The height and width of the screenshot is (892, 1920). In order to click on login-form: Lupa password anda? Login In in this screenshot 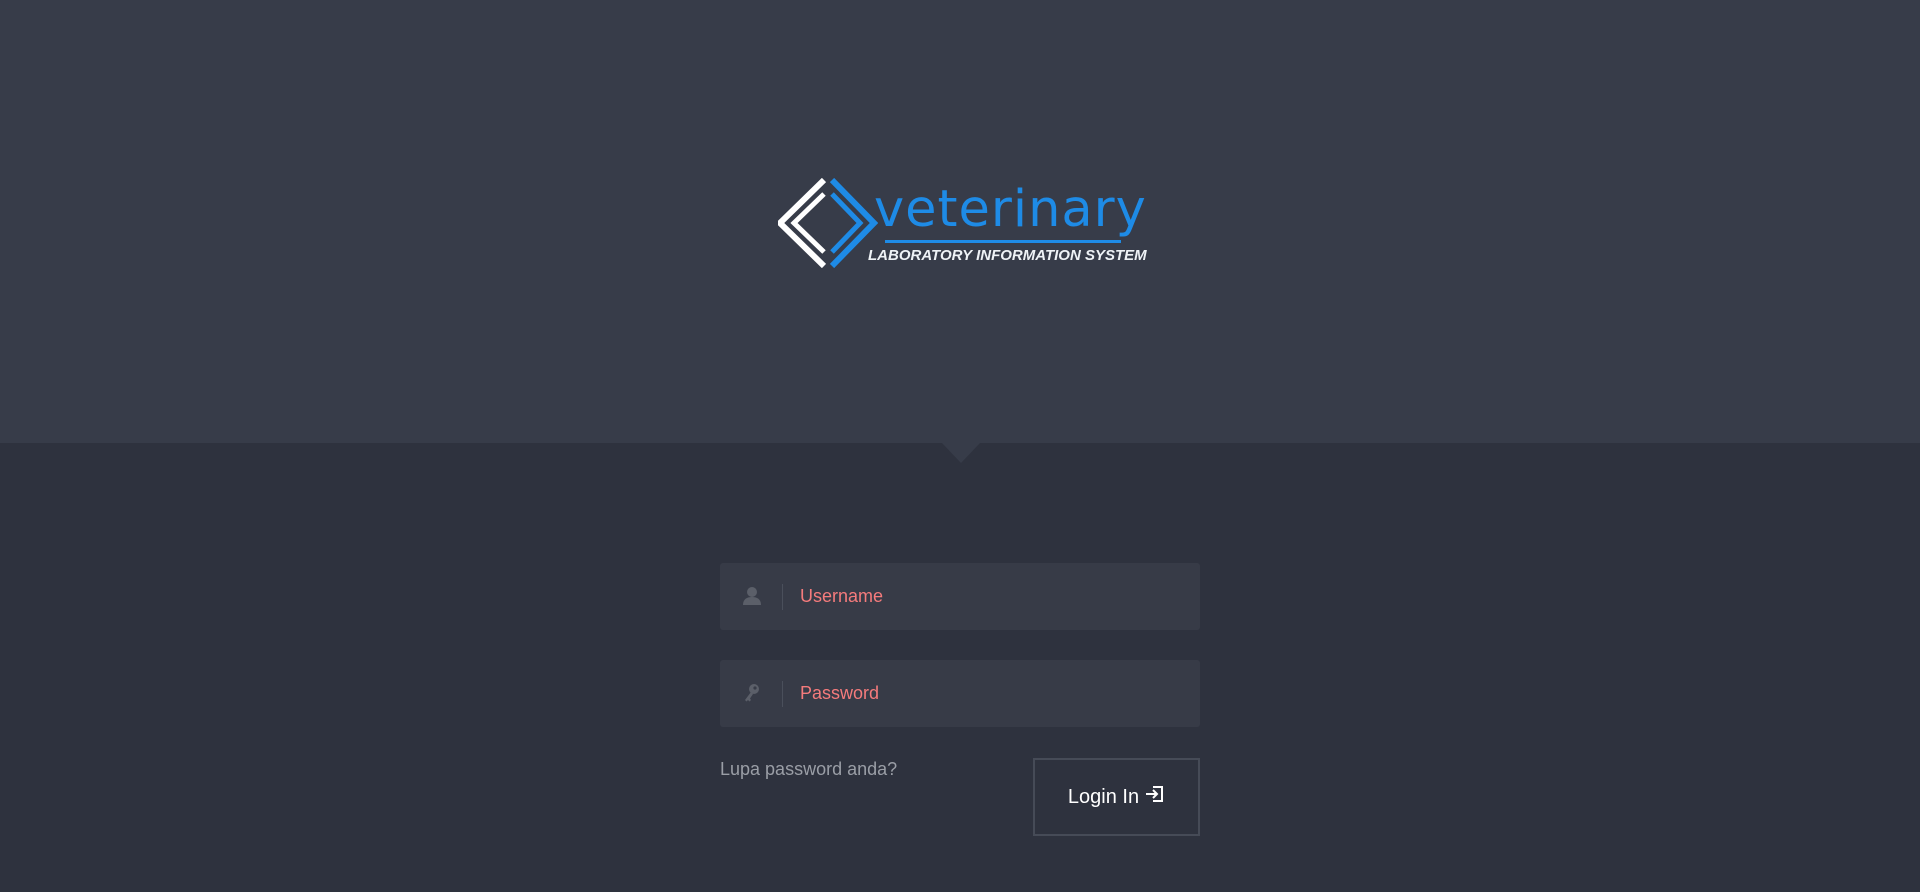, I will do `click(960, 699)`.